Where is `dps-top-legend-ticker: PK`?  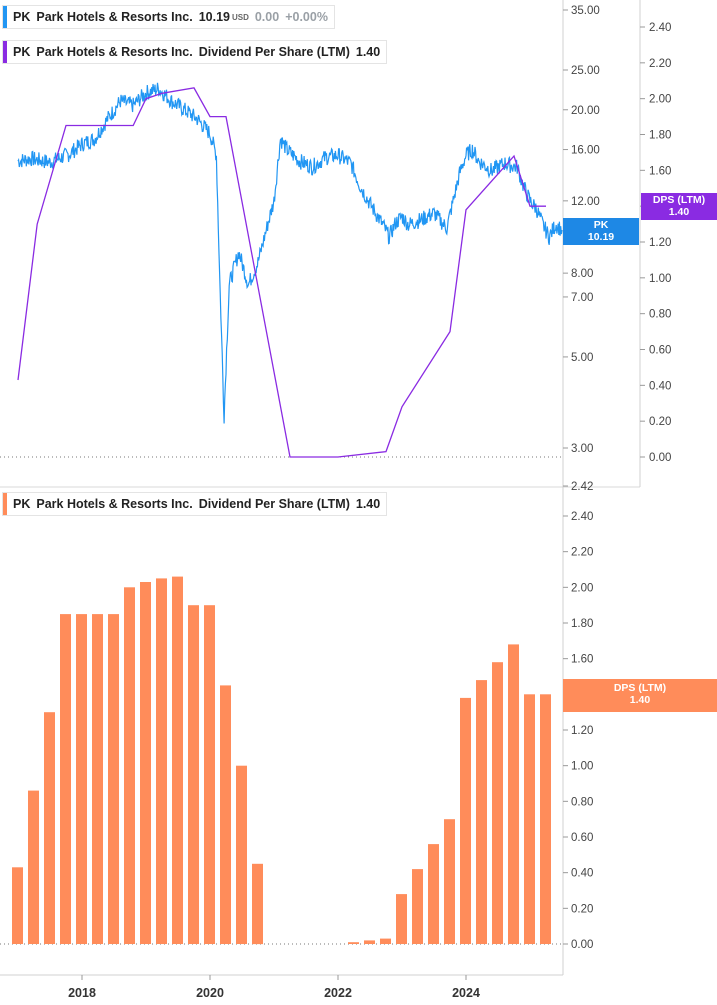
dps-top-legend-ticker: PK is located at coordinates (22, 52).